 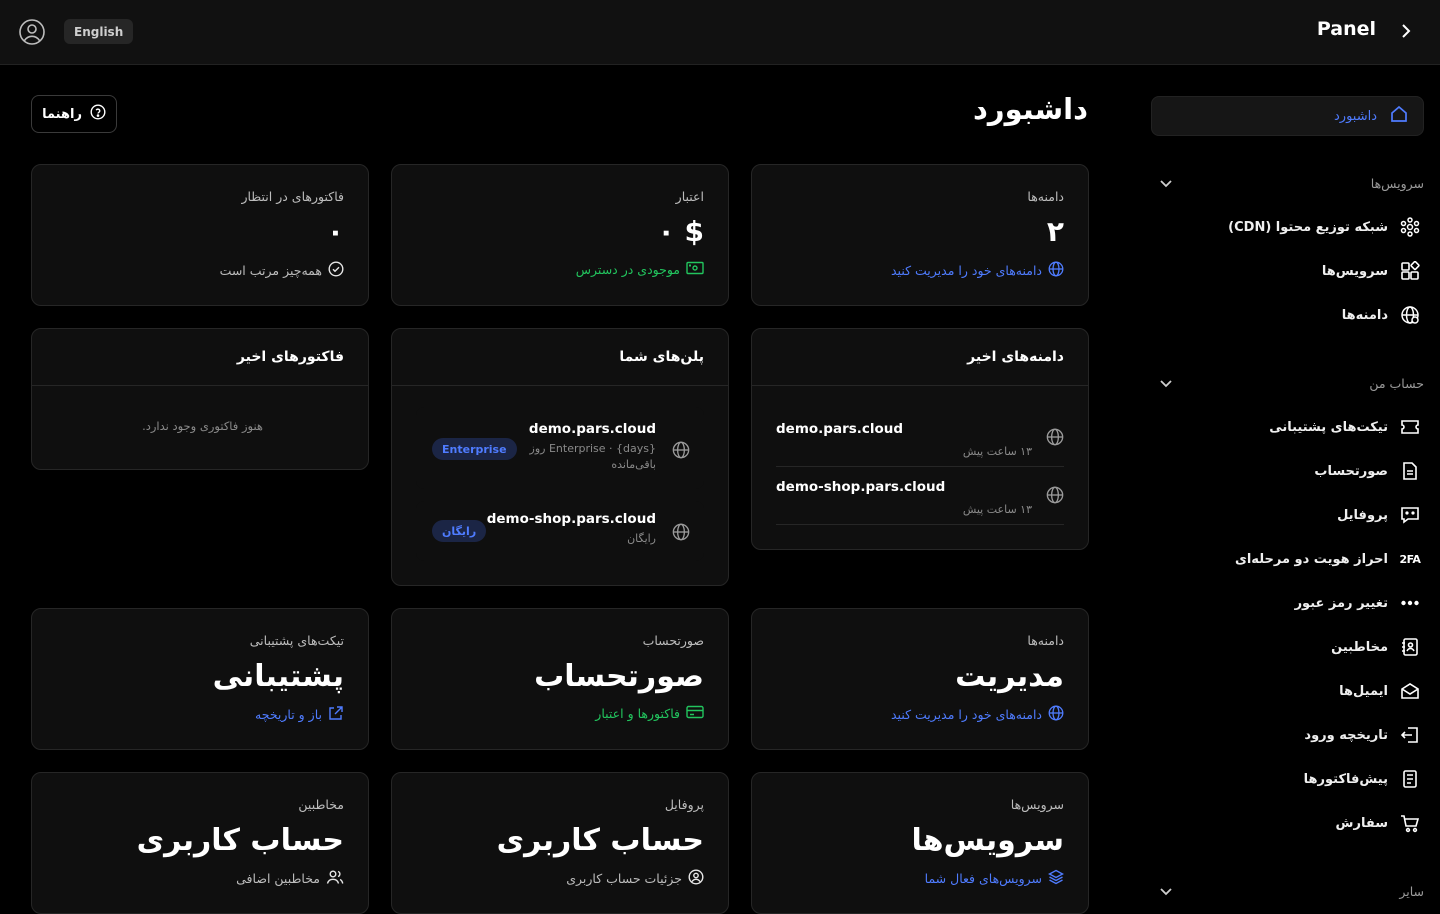 I want to click on sidebar-item-contacts: مخاطبین, so click(x=1312, y=647).